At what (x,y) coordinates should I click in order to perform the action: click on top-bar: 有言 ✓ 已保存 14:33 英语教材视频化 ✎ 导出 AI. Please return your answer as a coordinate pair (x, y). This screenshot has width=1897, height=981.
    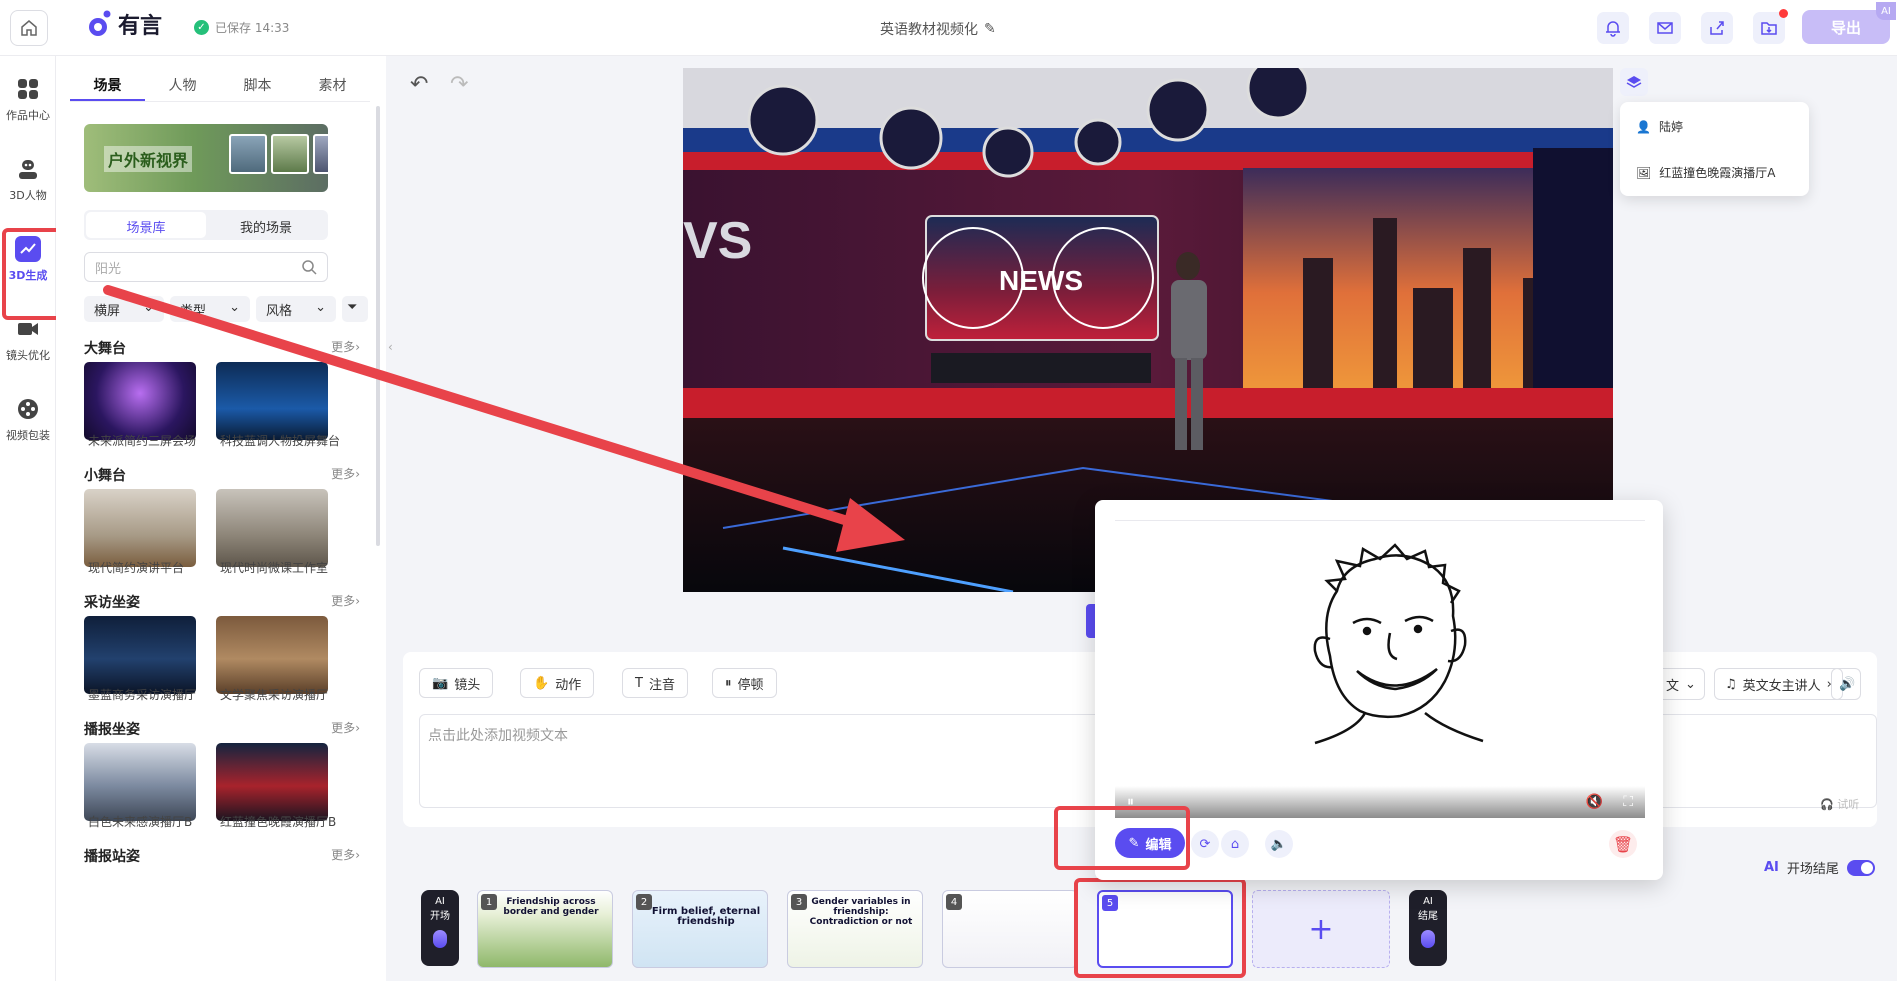
    Looking at the image, I should click on (948, 28).